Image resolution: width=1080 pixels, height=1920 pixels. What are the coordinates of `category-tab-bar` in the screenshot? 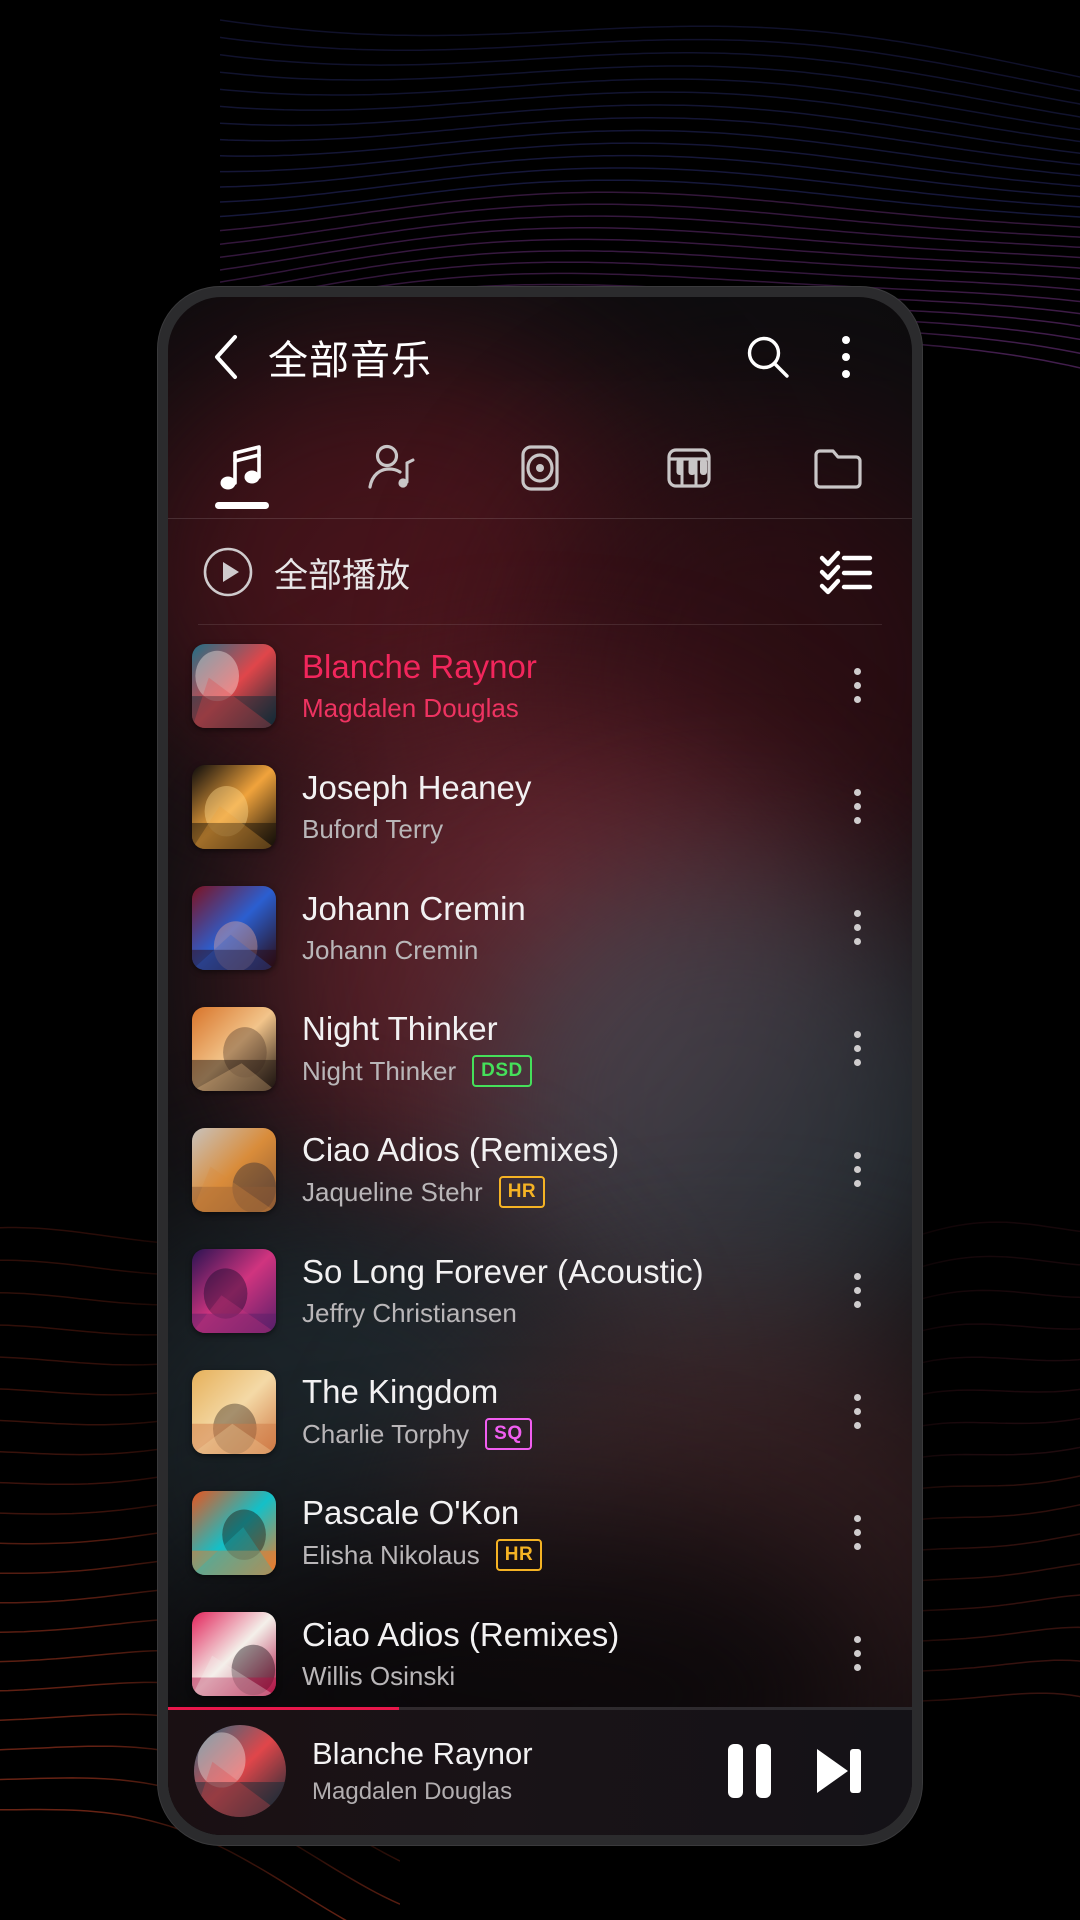 It's located at (540, 468).